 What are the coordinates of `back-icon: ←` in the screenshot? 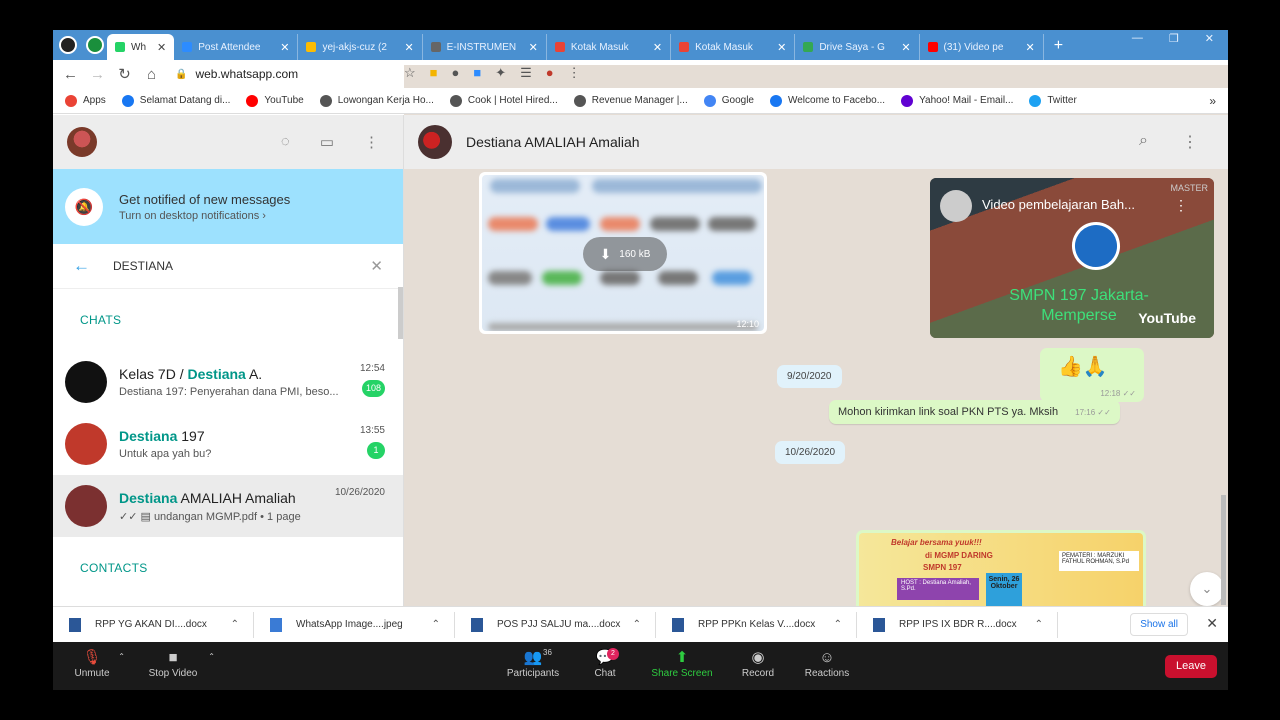 It's located at (70, 74).